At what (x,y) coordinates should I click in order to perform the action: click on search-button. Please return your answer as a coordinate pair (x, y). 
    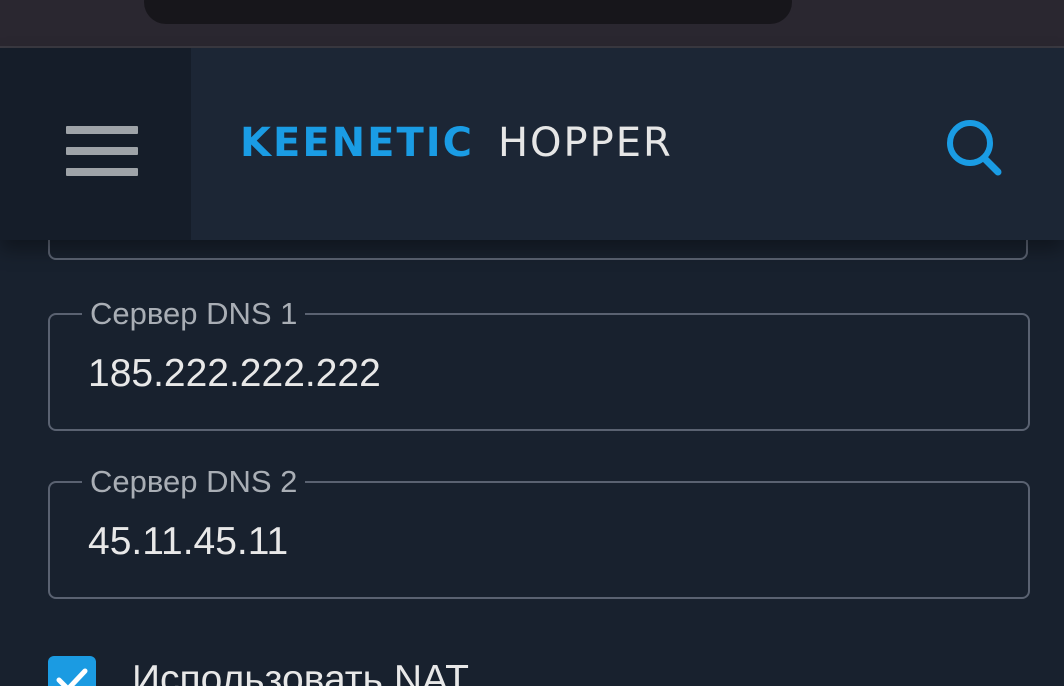
    Looking at the image, I should click on (974, 148).